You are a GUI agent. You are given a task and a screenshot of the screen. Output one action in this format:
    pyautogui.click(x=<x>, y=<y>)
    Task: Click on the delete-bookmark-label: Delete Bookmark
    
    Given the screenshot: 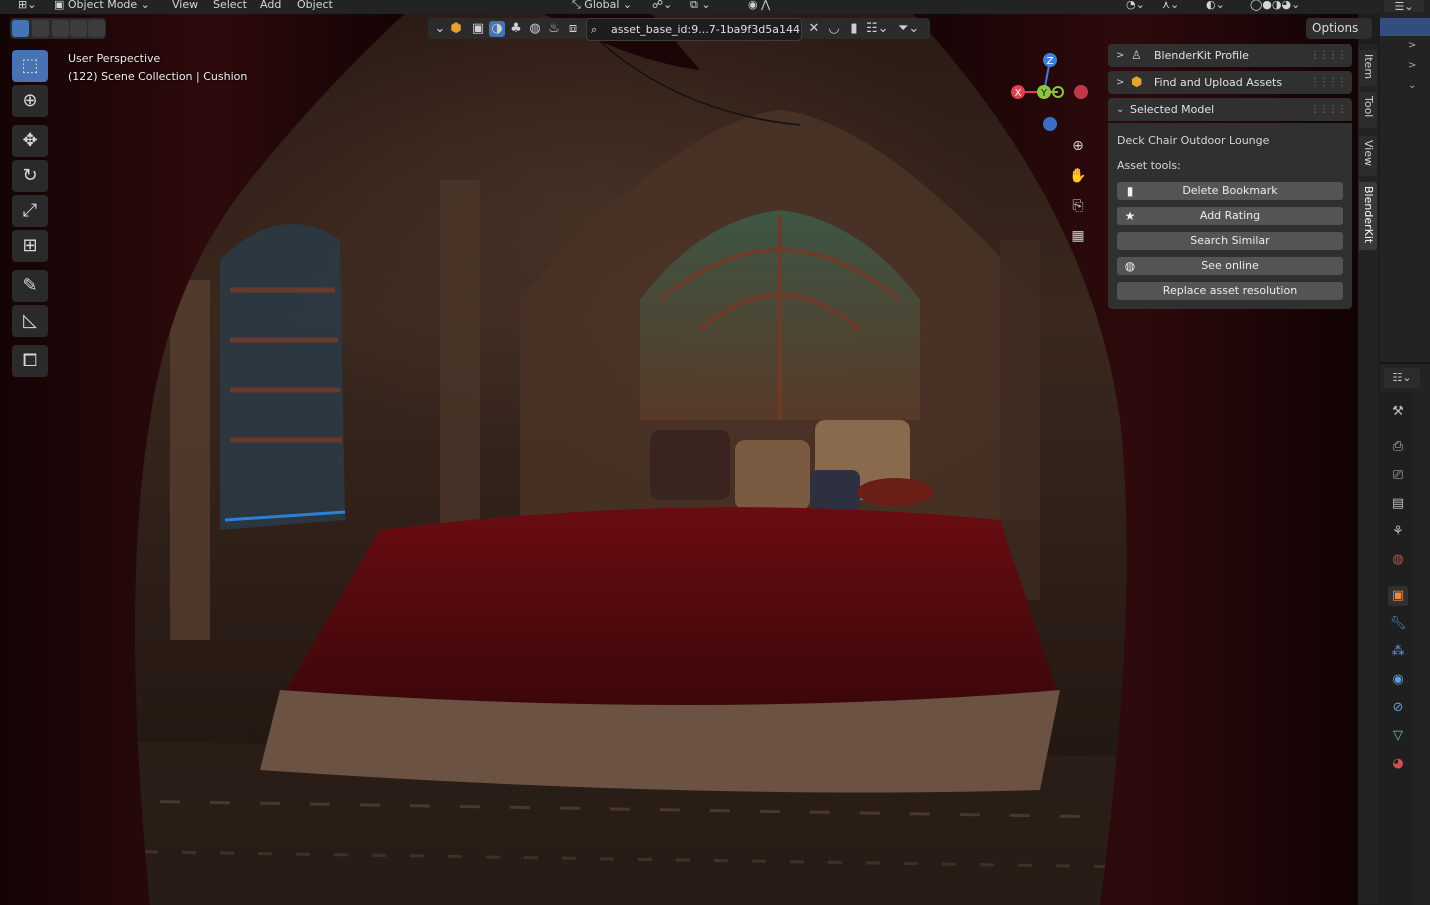 What is the action you would take?
    pyautogui.click(x=1230, y=190)
    